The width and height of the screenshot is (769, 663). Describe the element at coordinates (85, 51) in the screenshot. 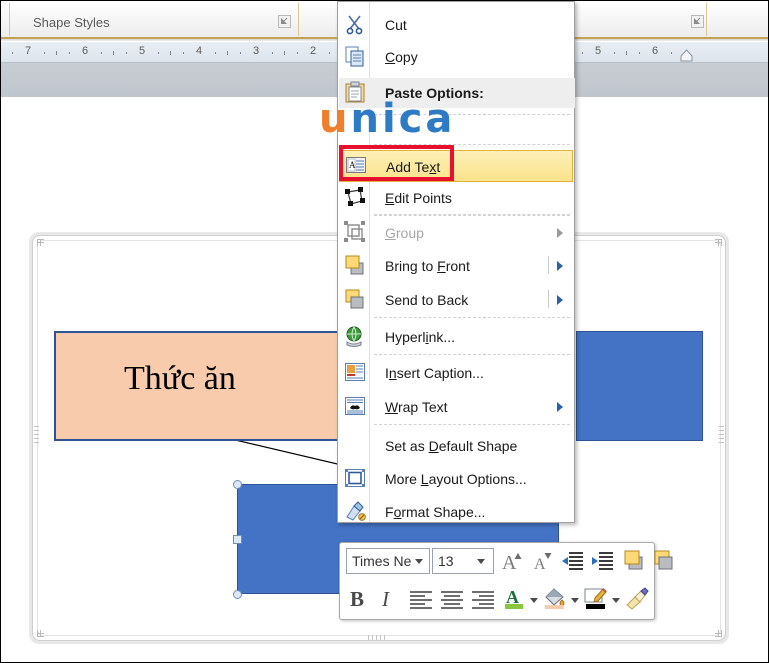

I see `ruler-number: 6` at that location.